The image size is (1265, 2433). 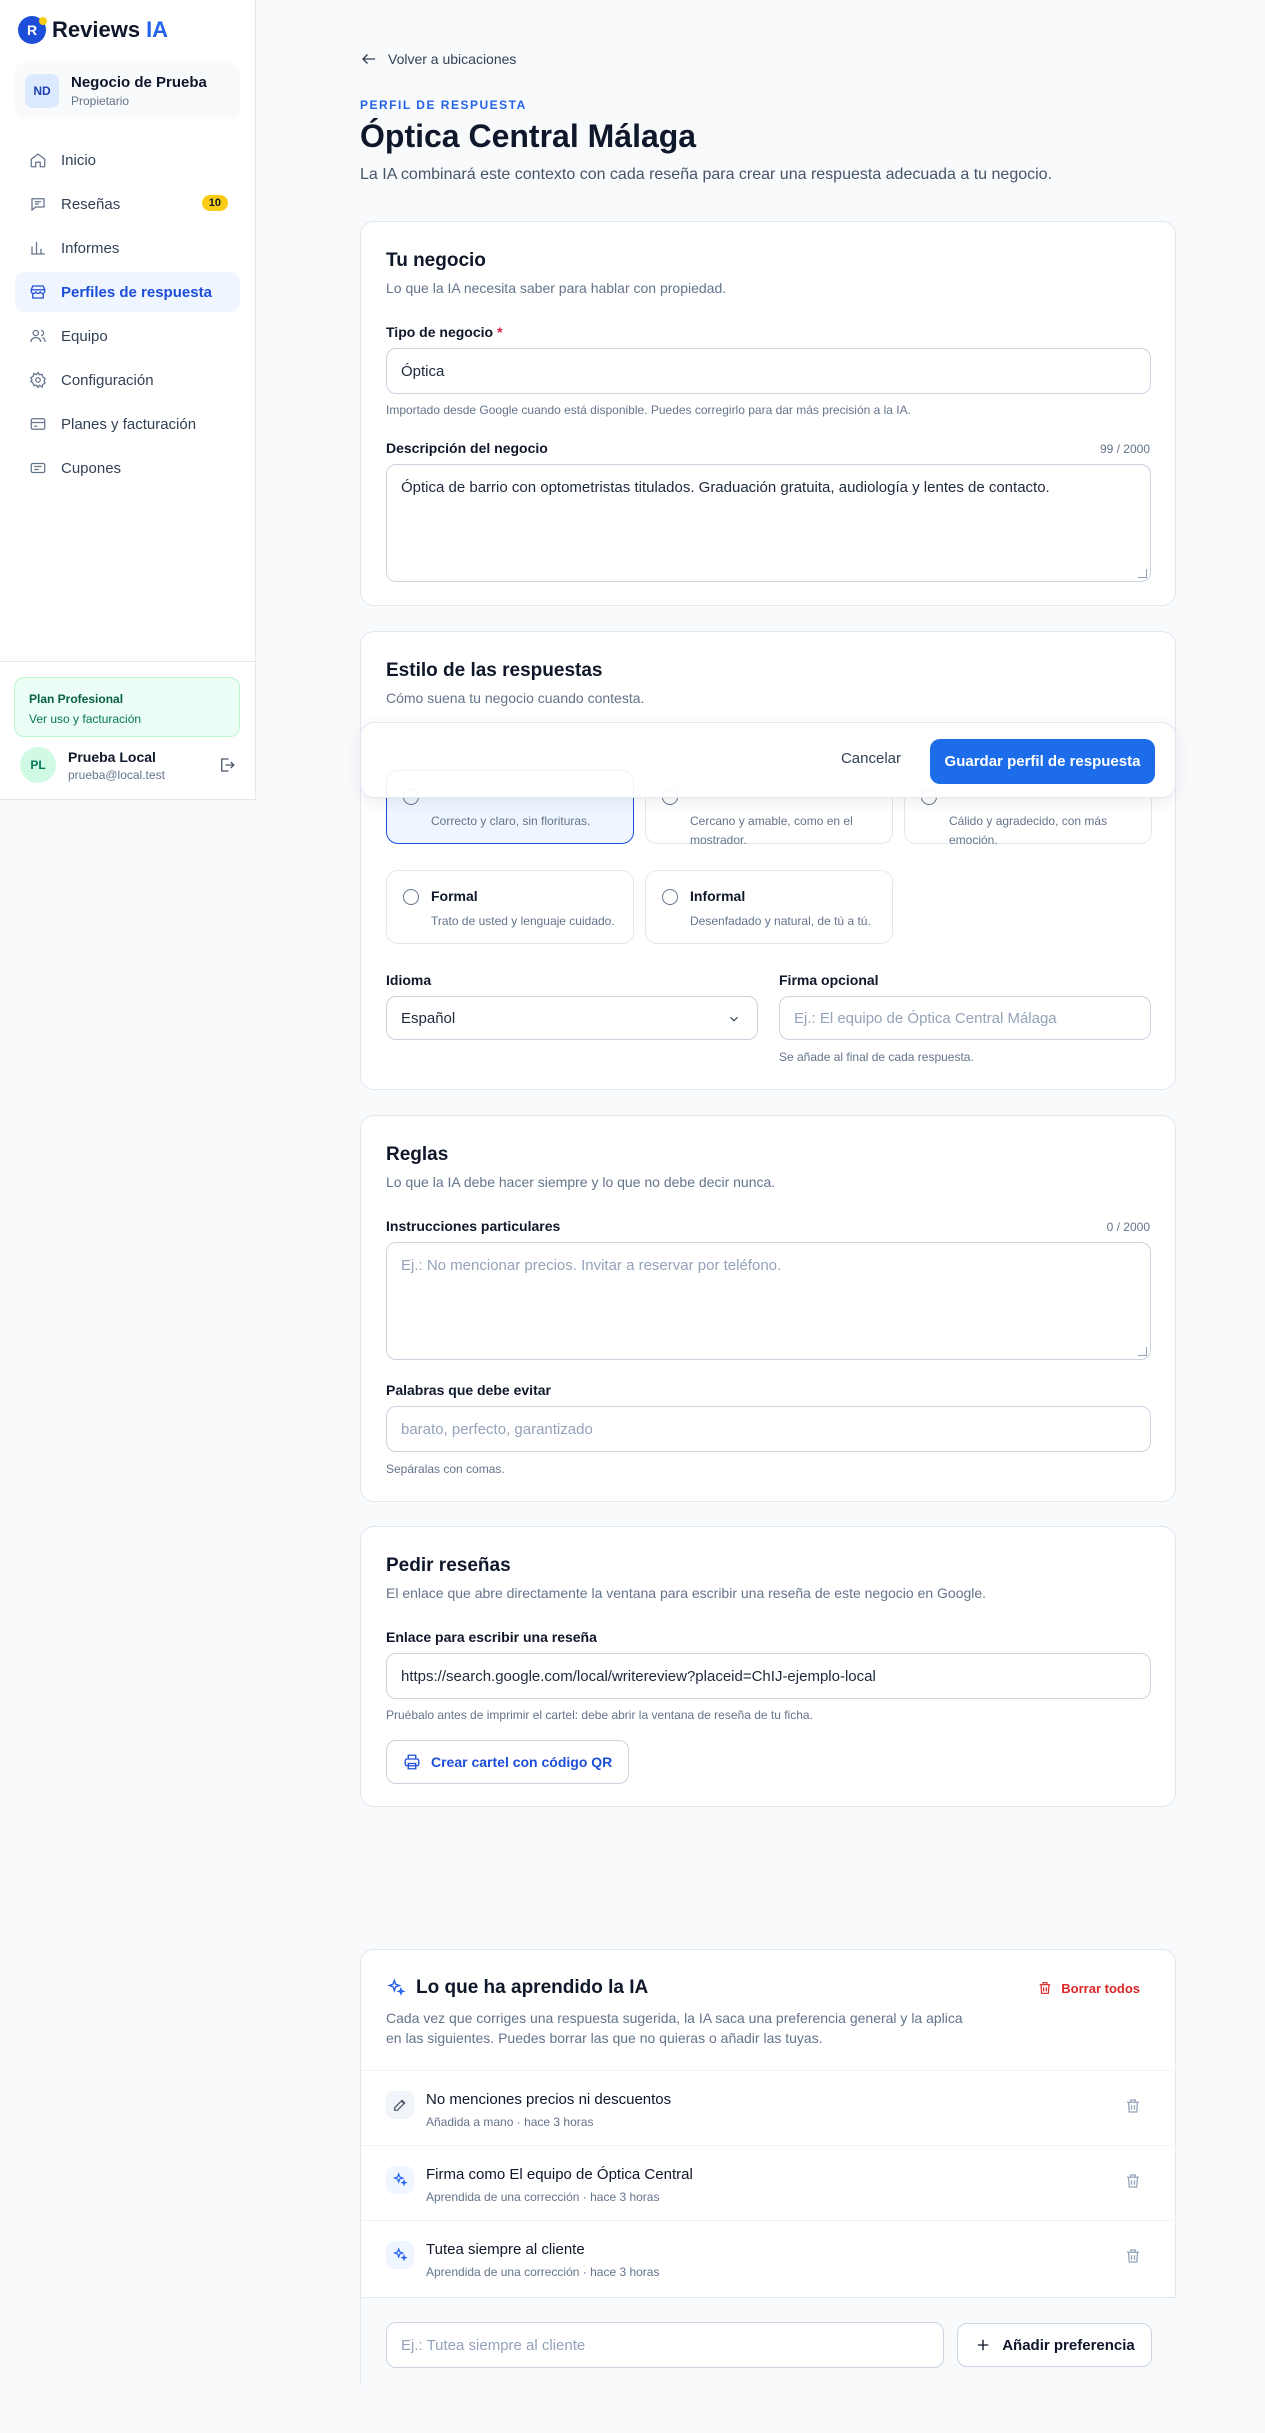 I want to click on ticket-icon, so click(x=38, y=468).